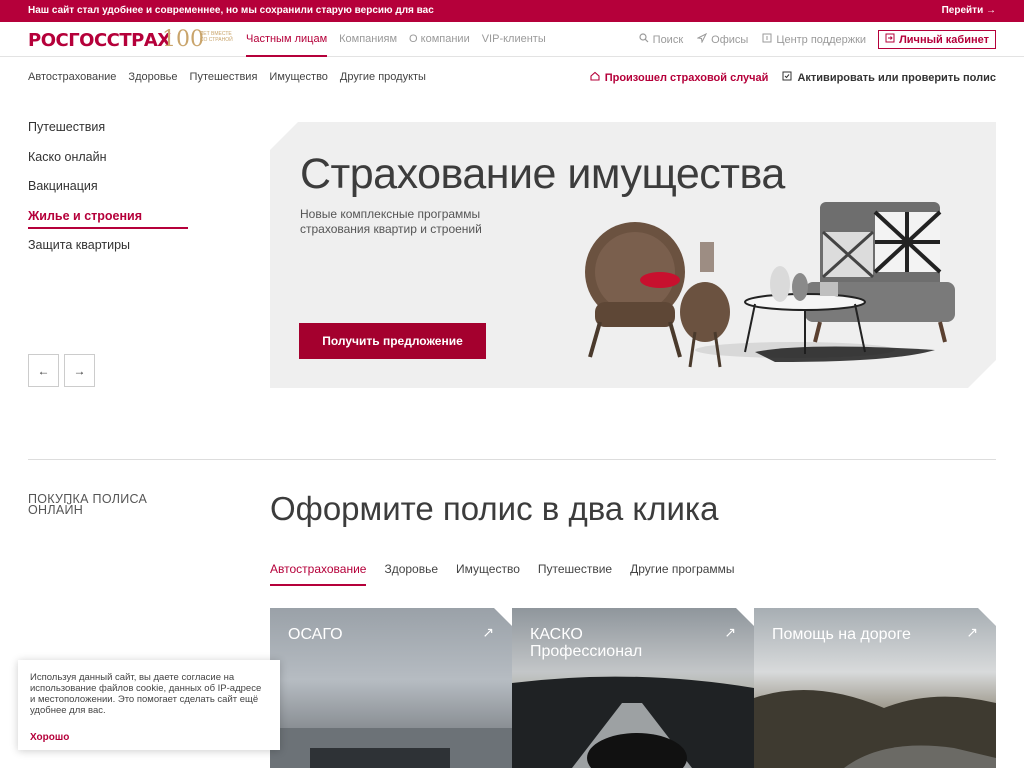 The image size is (1024, 768). I want to click on tab-health: Здоровье, so click(411, 574).